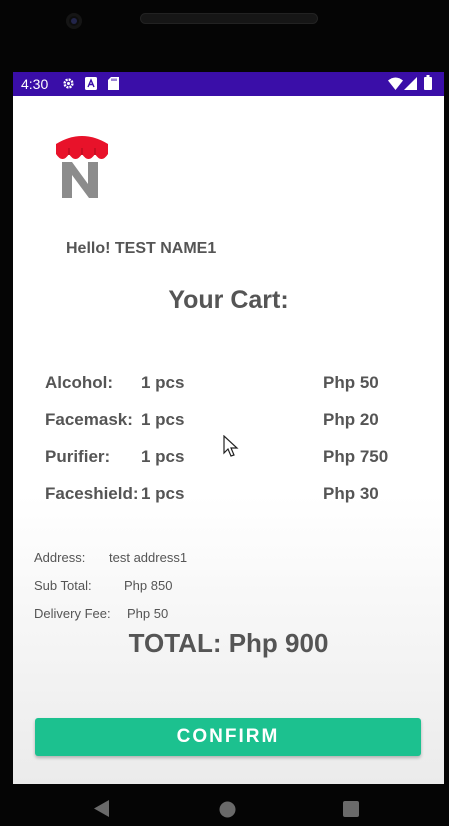 Image resolution: width=449 pixels, height=826 pixels. What do you see at coordinates (231, 448) in the screenshot?
I see `mouse-pointer-icon` at bounding box center [231, 448].